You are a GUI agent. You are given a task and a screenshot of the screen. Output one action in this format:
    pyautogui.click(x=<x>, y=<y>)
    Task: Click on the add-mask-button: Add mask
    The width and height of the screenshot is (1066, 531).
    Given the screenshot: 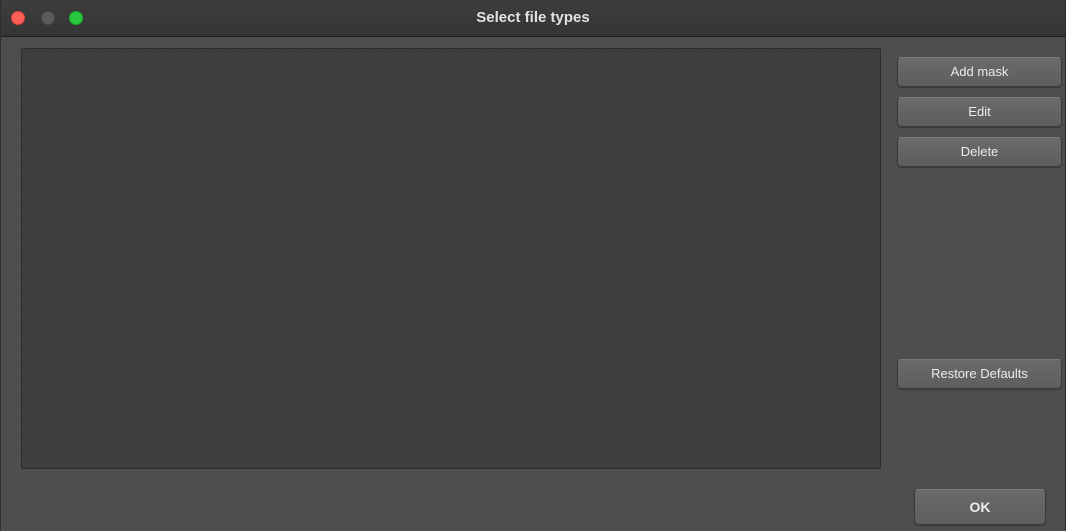 What is the action you would take?
    pyautogui.click(x=979, y=72)
    